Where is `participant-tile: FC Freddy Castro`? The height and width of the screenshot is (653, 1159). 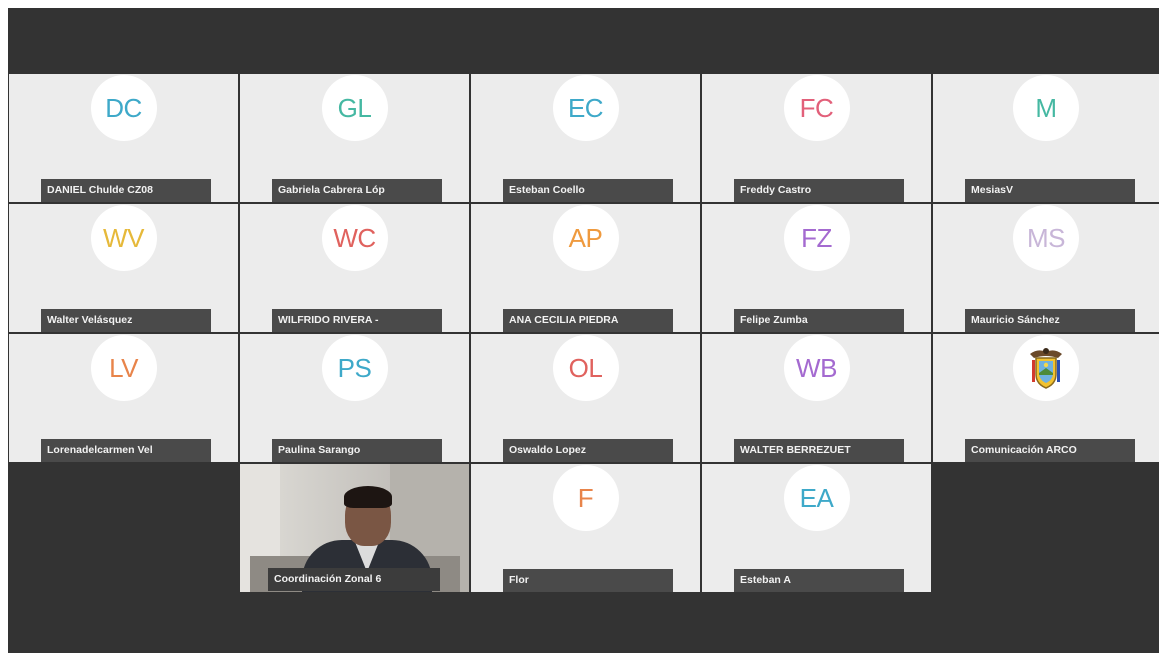 participant-tile: FC Freddy Castro is located at coordinates (816, 138).